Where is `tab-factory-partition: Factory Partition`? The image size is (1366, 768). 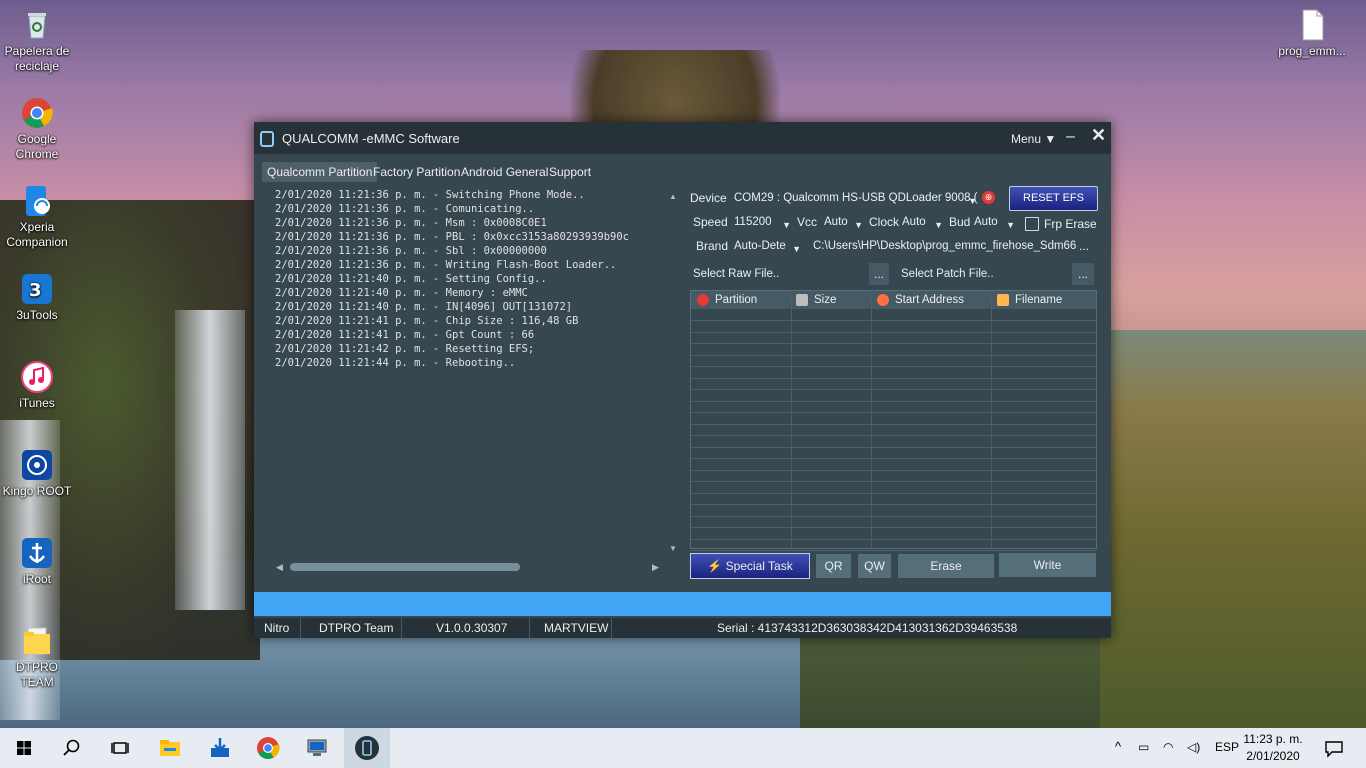
tab-factory-partition: Factory Partition is located at coordinates (416, 172).